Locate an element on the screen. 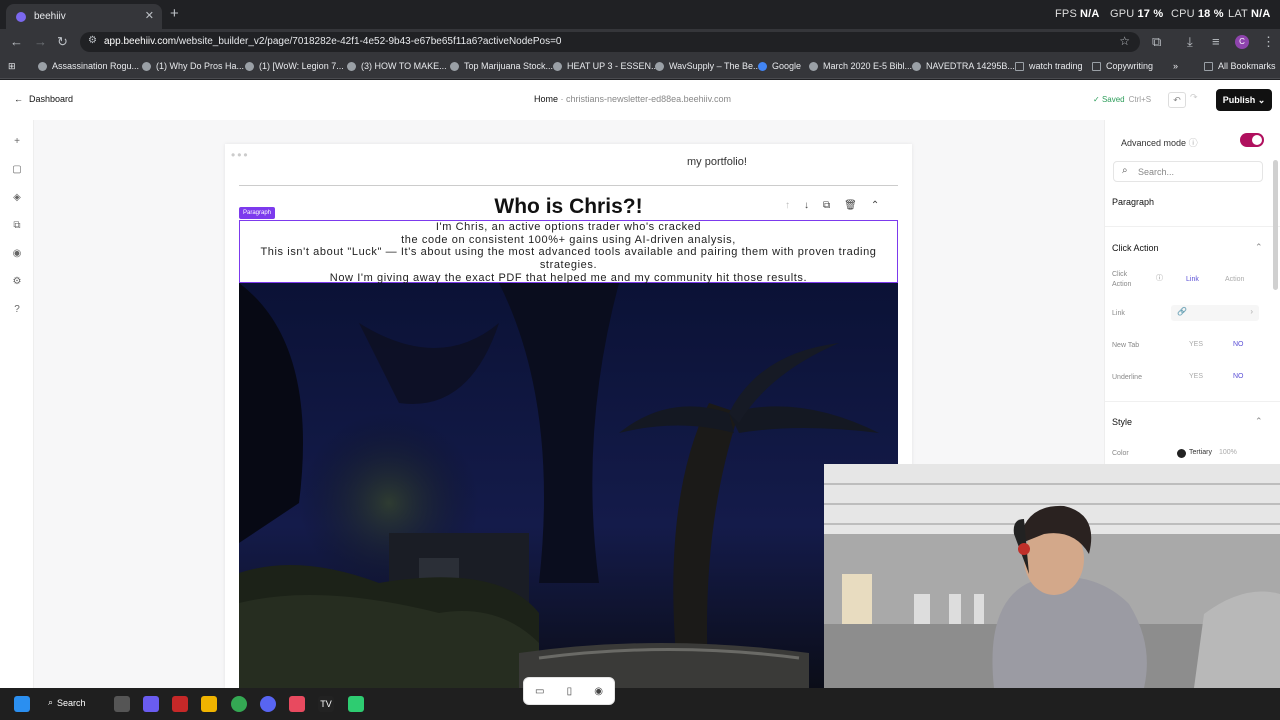 The width and height of the screenshot is (1280, 720). windows-taskbar: ⌕ Search TV is located at coordinates (640, 704).